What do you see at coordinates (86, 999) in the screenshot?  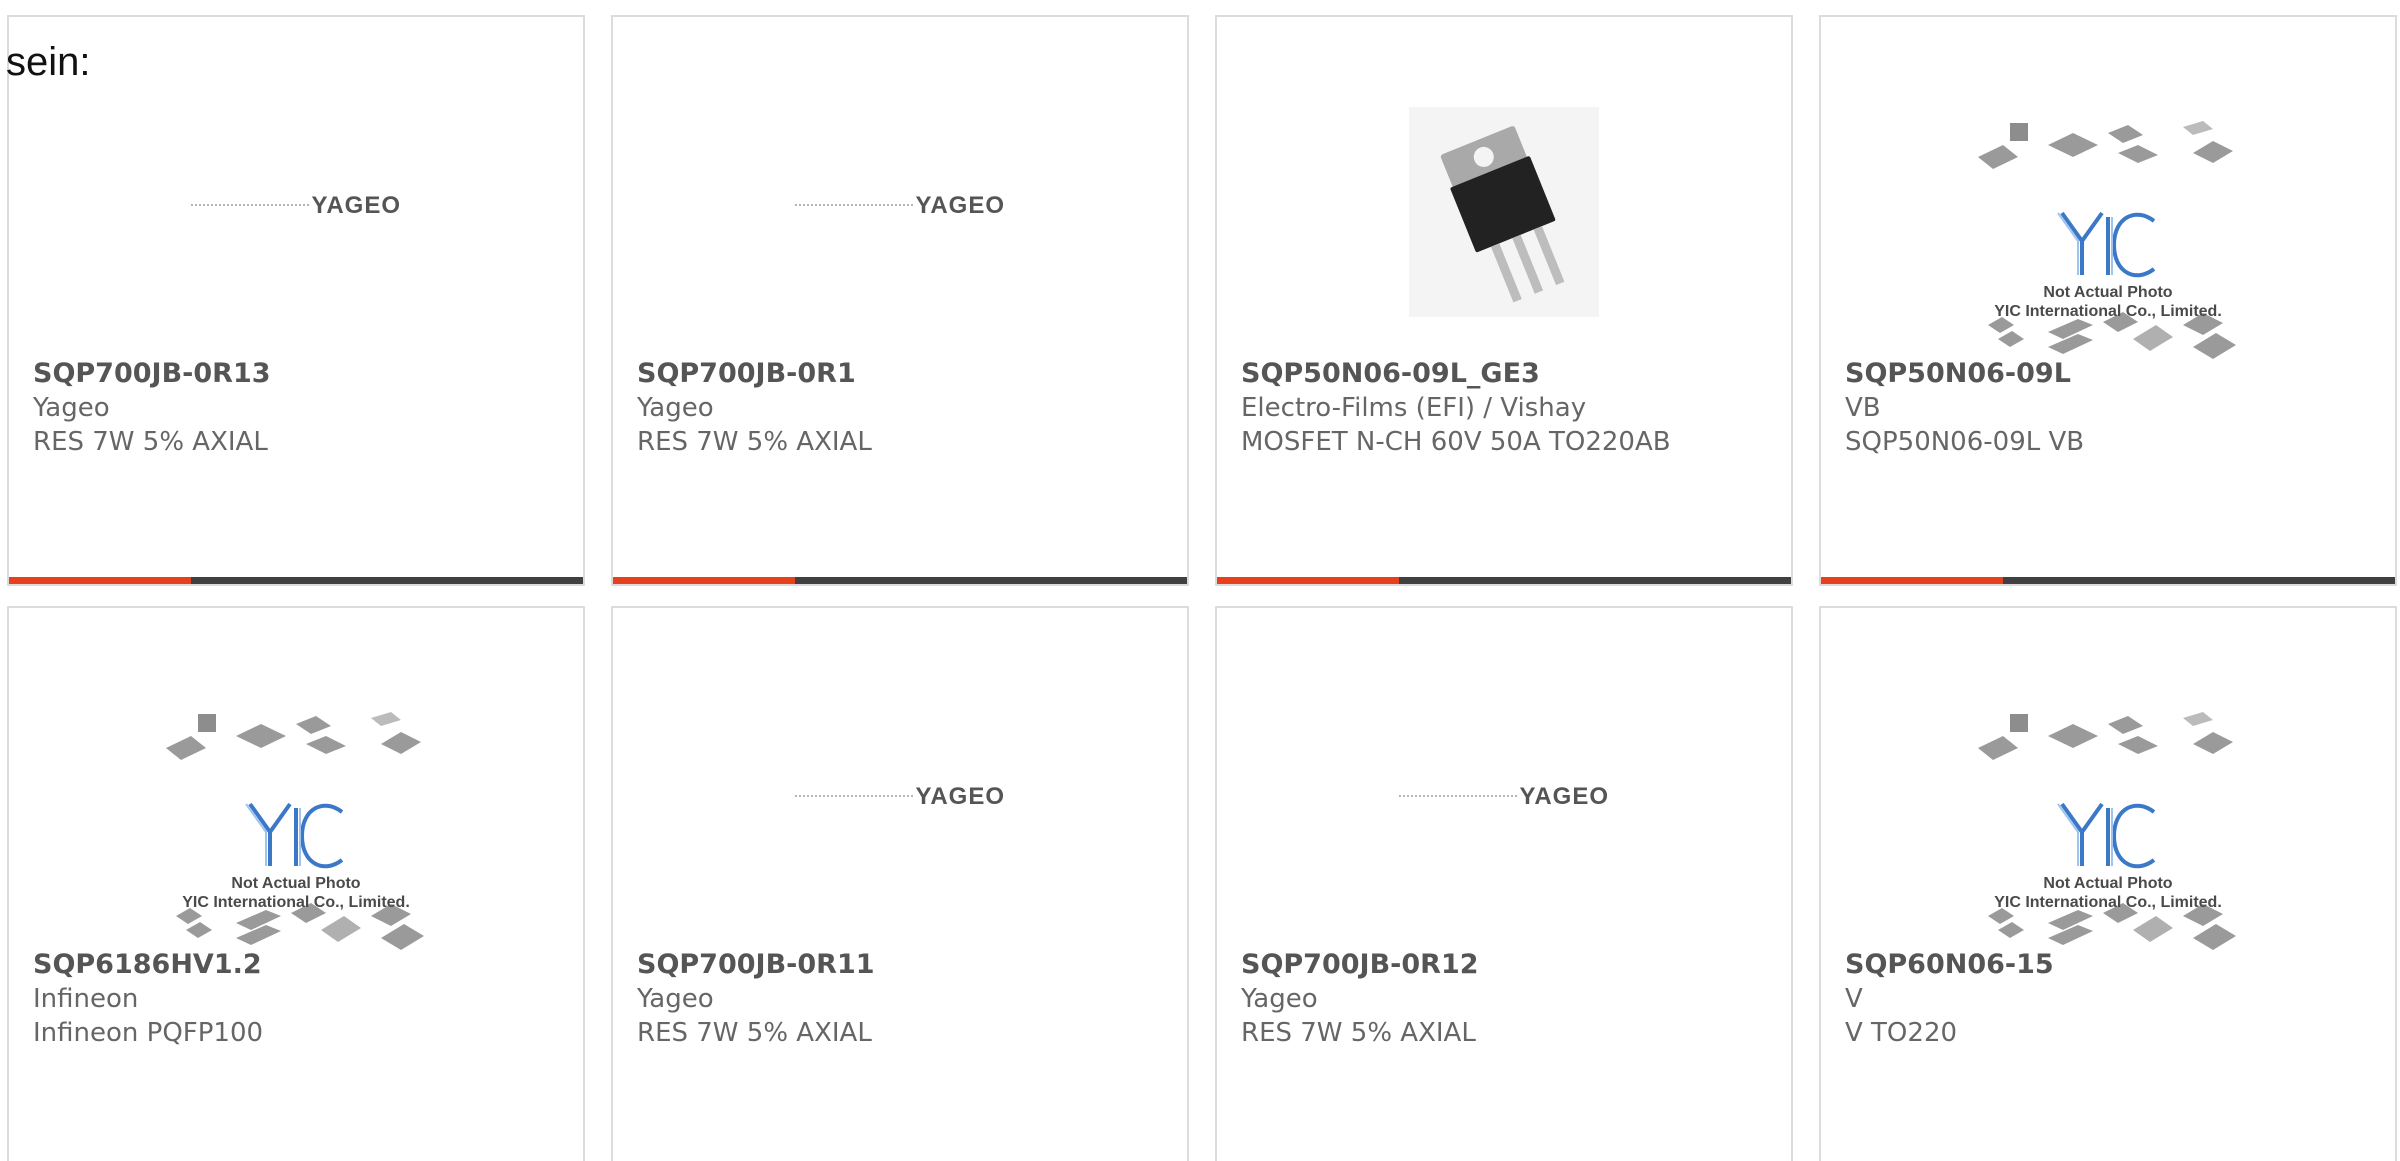 I see `manufacturer: Infineon` at bounding box center [86, 999].